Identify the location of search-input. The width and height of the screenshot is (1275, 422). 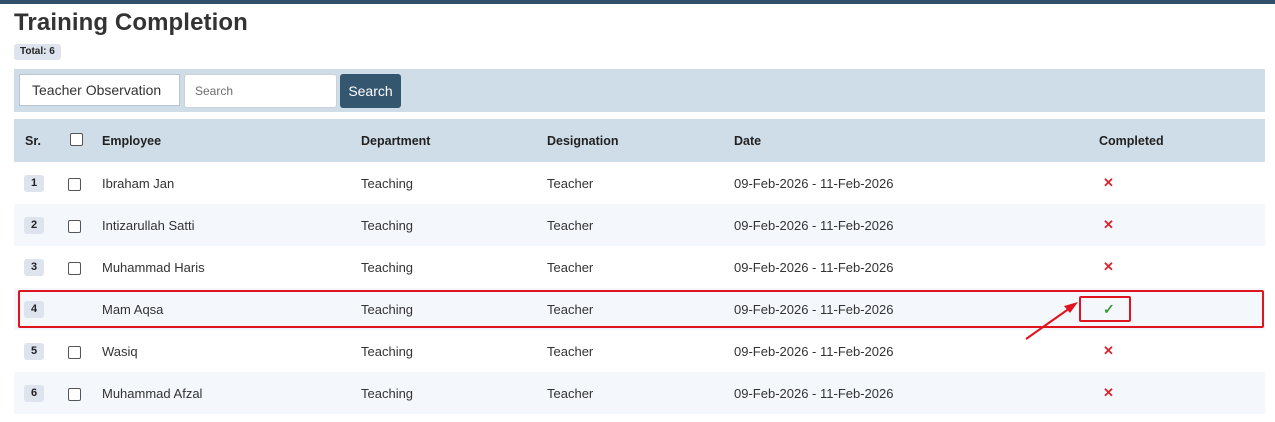
(260, 91).